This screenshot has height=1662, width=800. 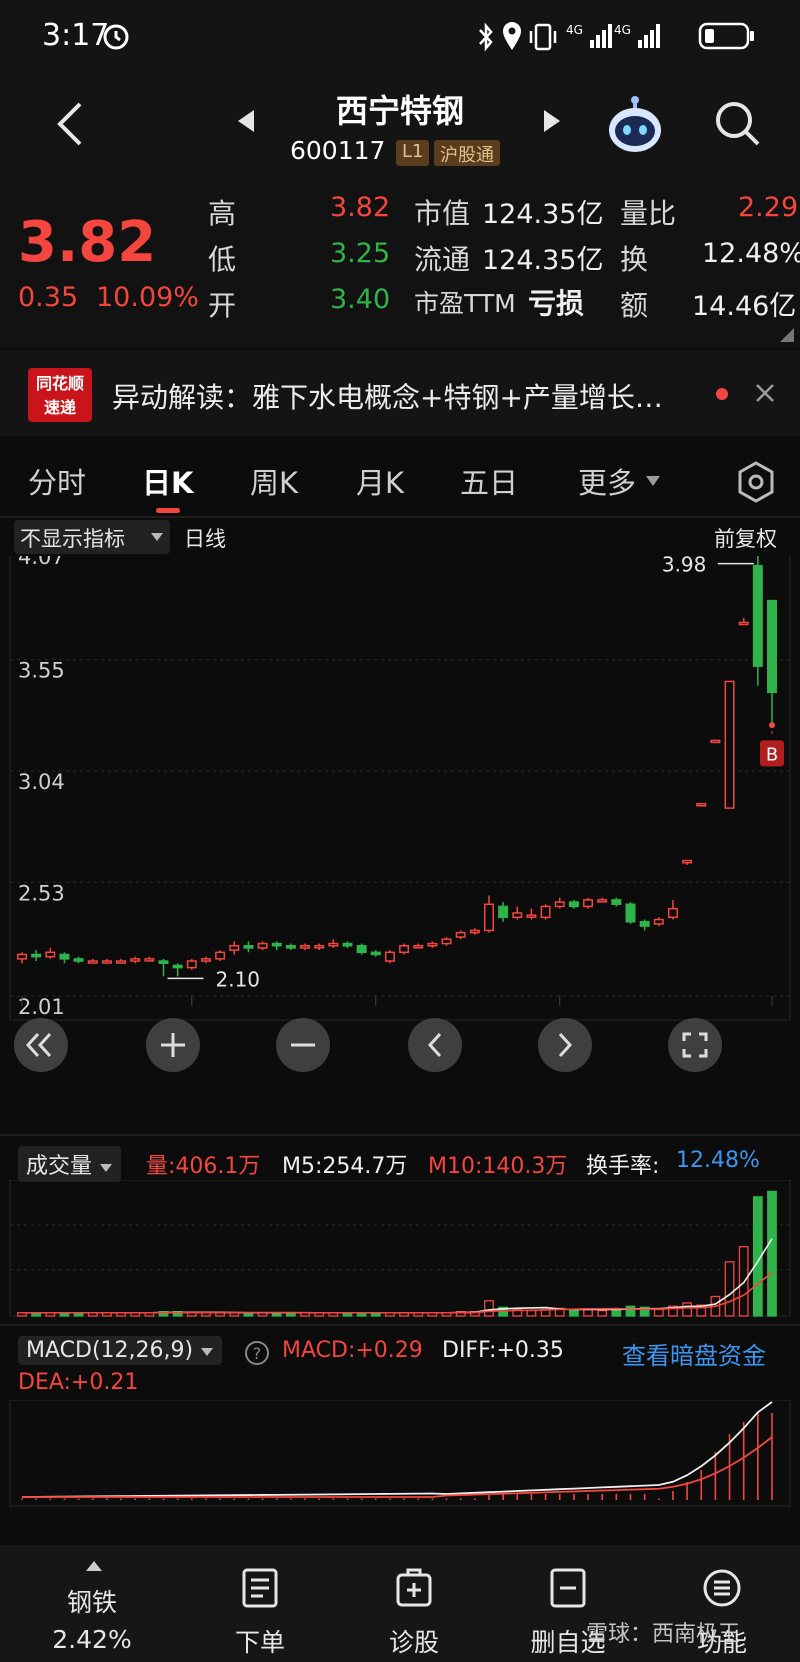 I want to click on tab-daily-k: 日K, so click(x=167, y=481).